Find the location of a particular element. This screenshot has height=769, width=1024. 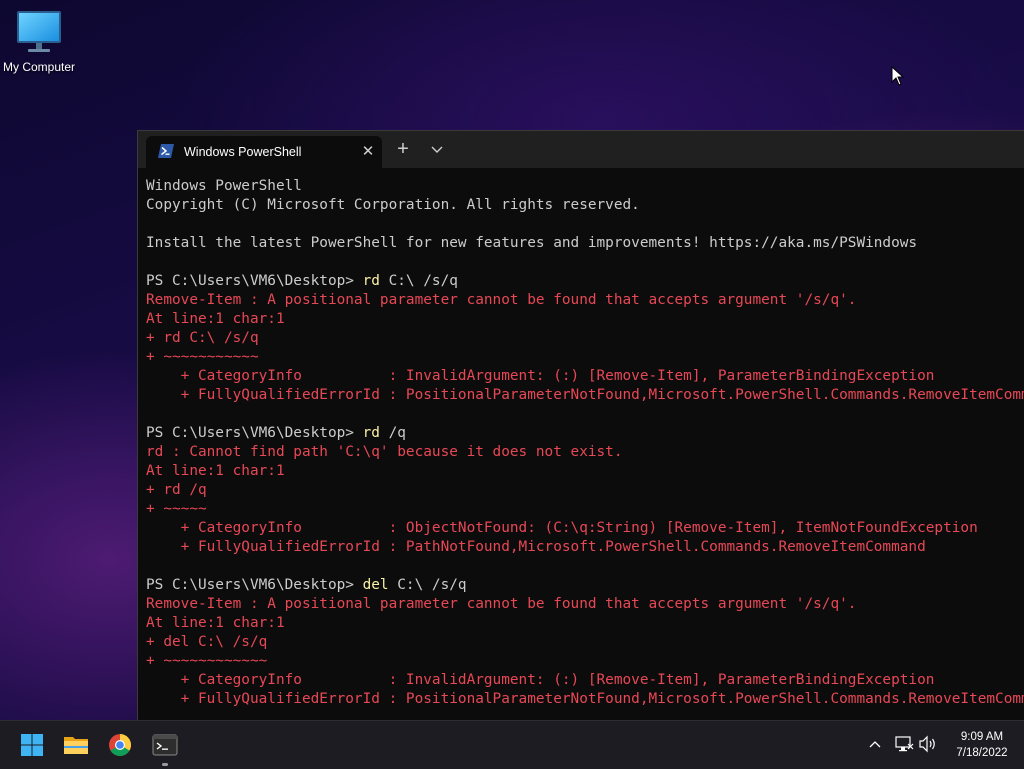

tab-title: Windows PowerShell is located at coordinates (243, 152).